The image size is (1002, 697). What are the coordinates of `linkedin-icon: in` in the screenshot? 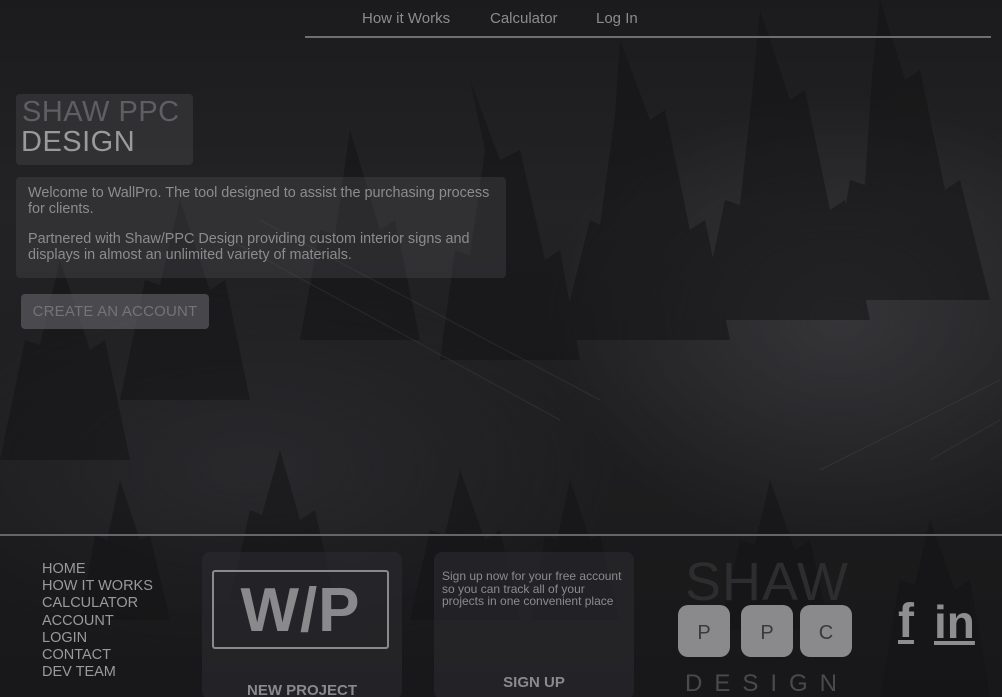 It's located at (954, 622).